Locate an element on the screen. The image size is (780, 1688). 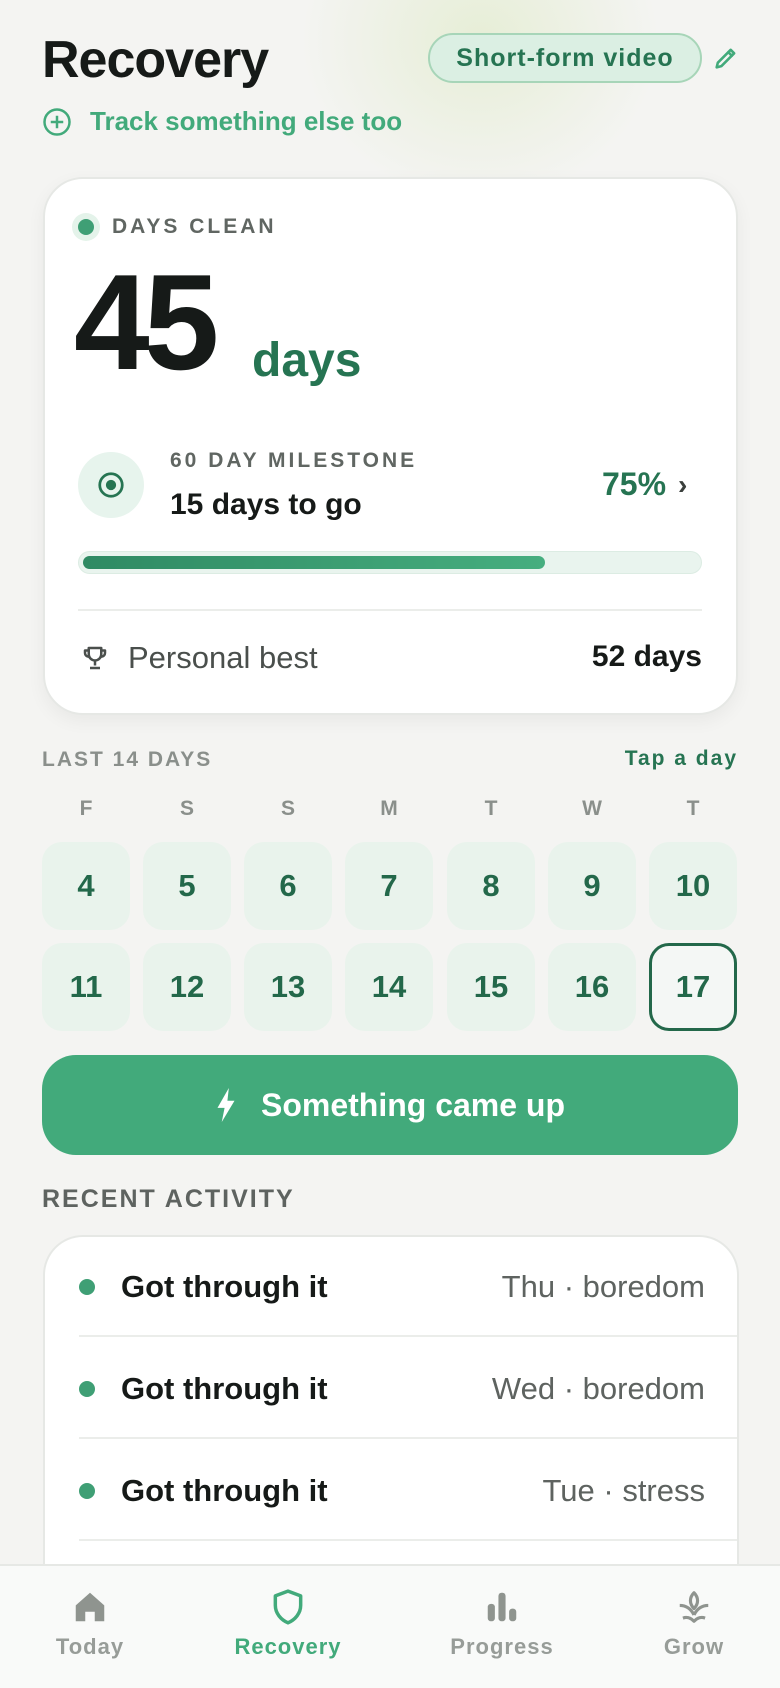
calendar-day-selected: 17 is located at coordinates (693, 987).